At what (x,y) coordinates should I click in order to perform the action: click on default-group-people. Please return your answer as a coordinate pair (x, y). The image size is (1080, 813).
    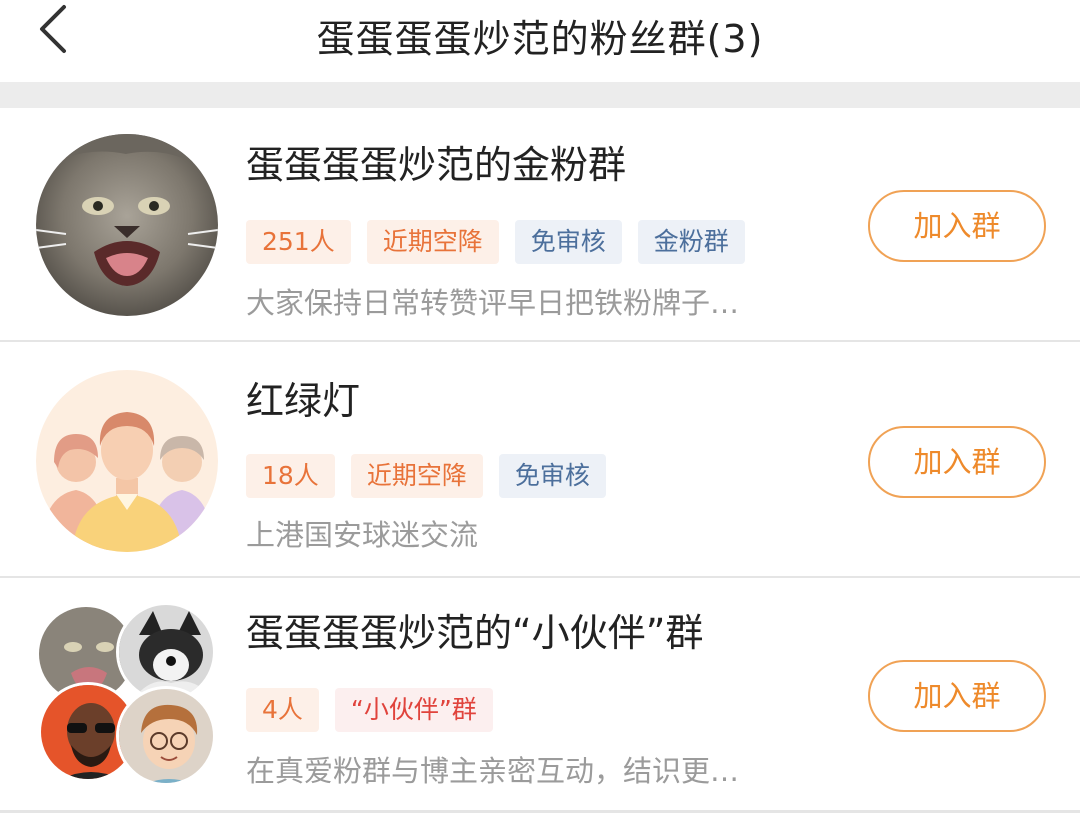
    Looking at the image, I should click on (127, 461).